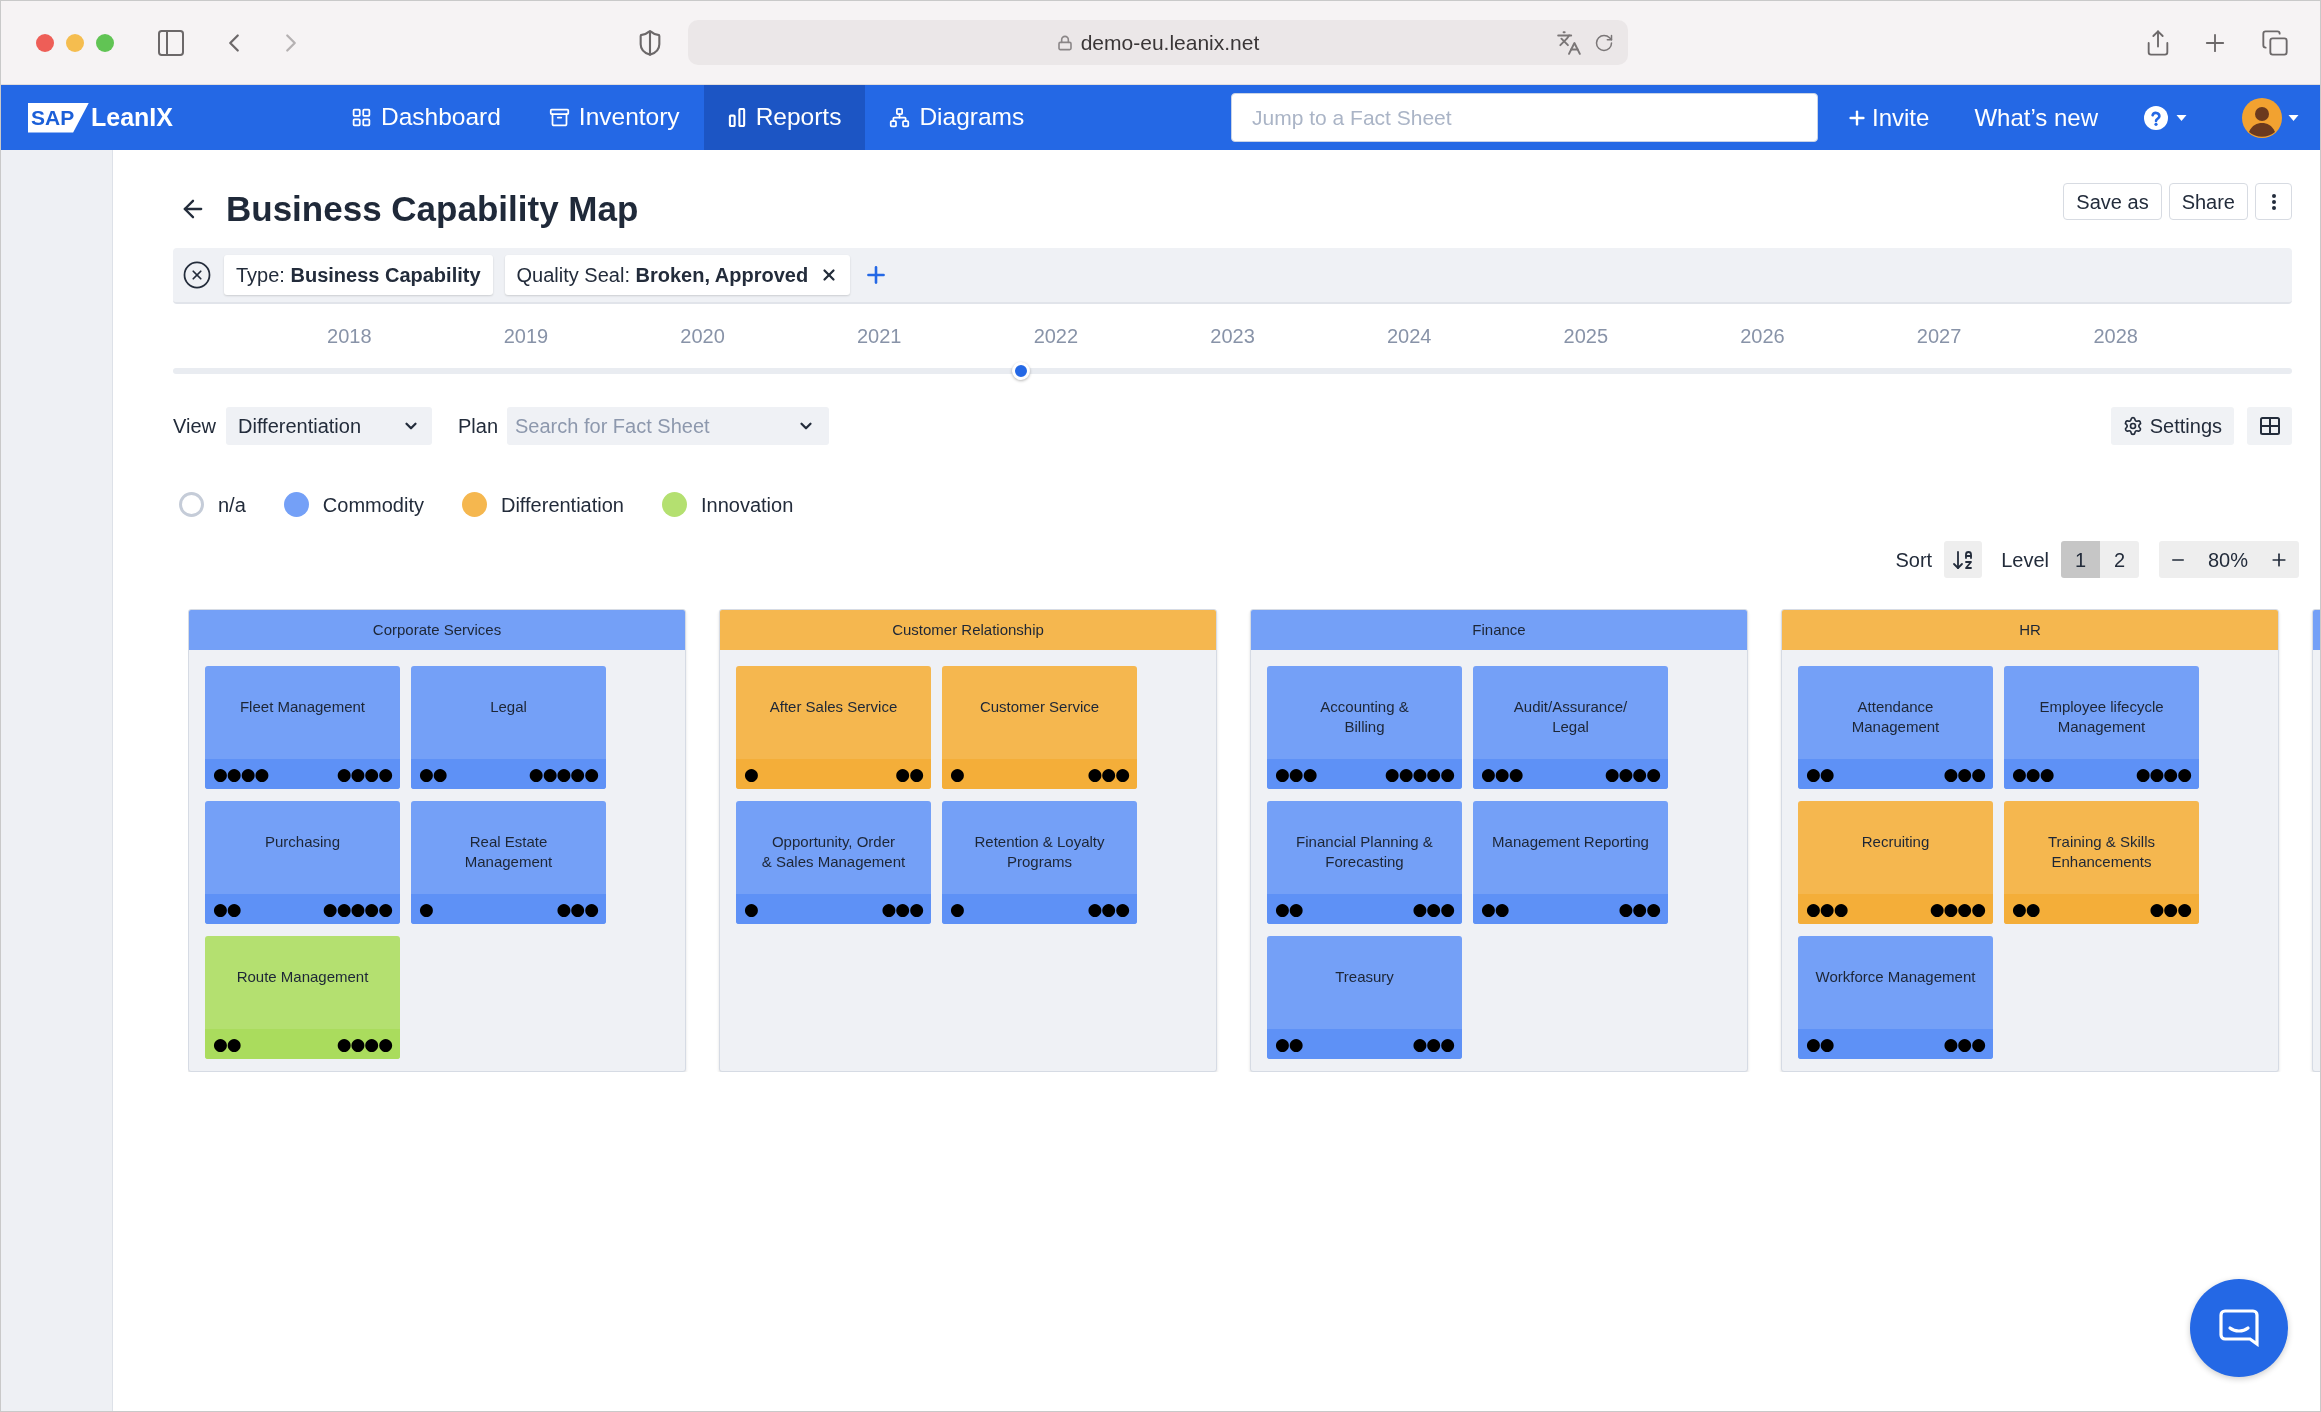 This screenshot has height=1412, width=2321. What do you see at coordinates (2080, 559) in the screenshot?
I see `level-option: 1` at bounding box center [2080, 559].